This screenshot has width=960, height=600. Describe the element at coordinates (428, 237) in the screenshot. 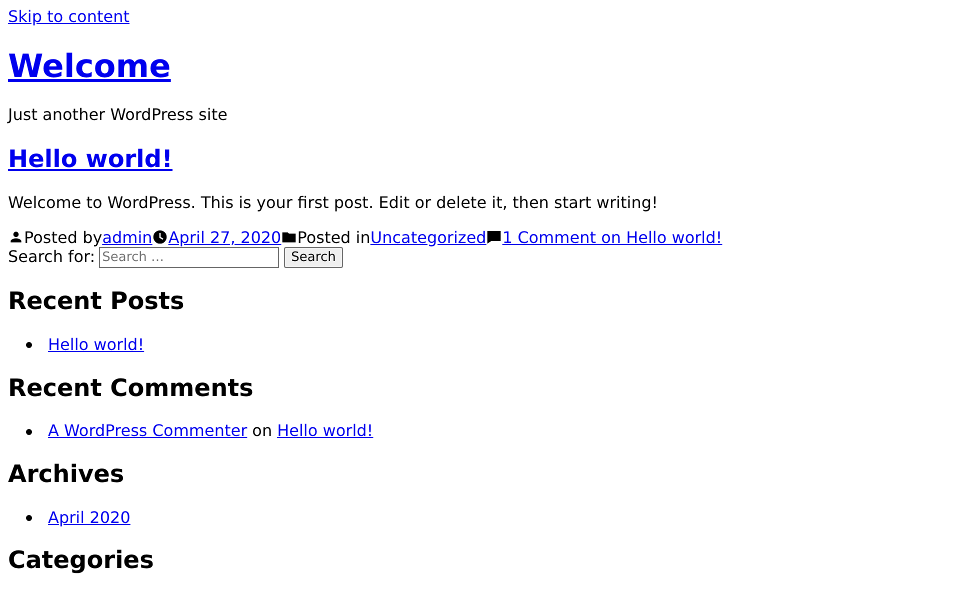

I see `category-link: Uncategorized` at that location.